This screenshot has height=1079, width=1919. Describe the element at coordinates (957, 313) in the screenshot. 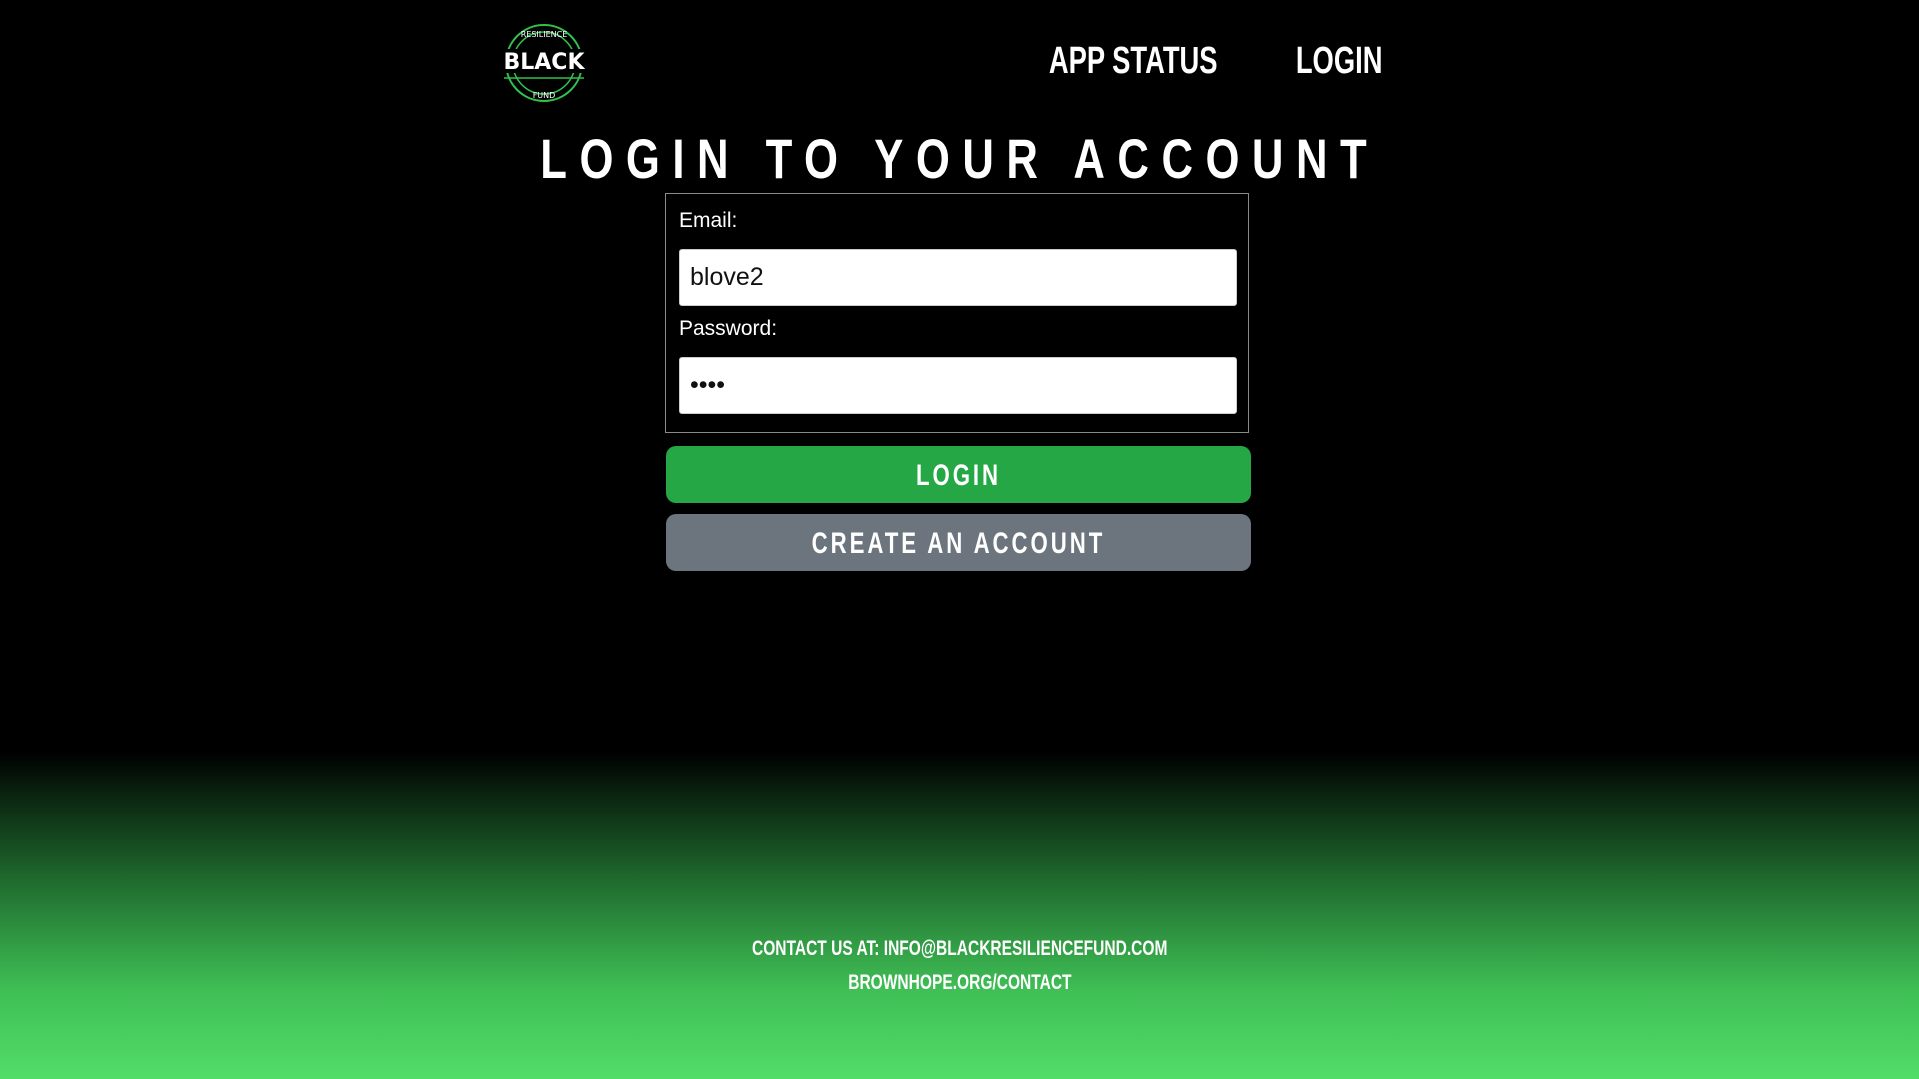

I see `login-form: Email: Password:` at that location.